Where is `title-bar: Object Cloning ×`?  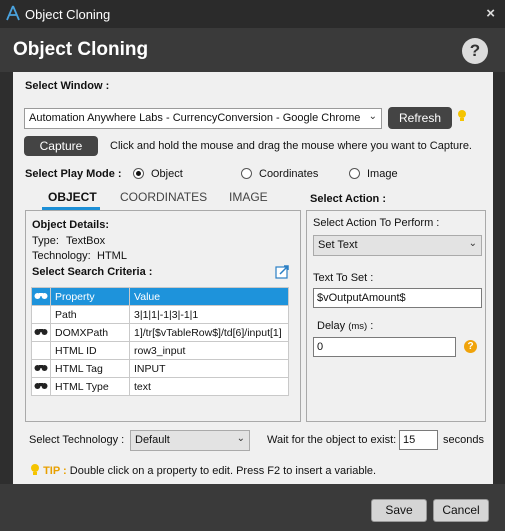 title-bar: Object Cloning × is located at coordinates (252, 14).